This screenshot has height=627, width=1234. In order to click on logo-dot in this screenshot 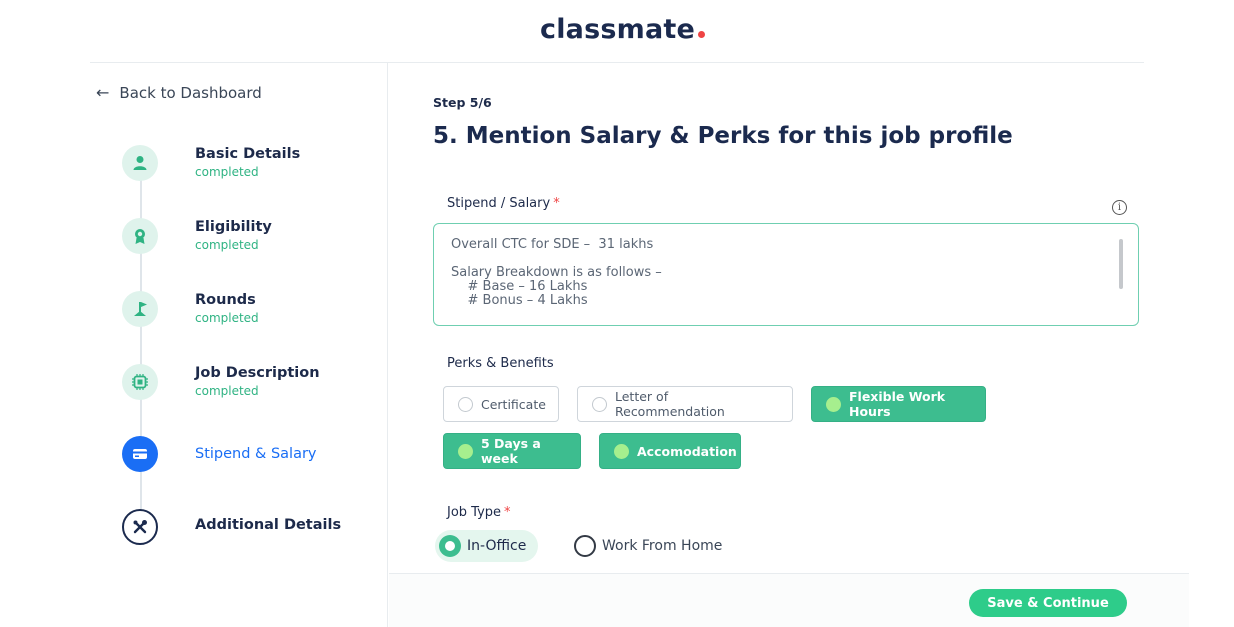, I will do `click(701, 34)`.